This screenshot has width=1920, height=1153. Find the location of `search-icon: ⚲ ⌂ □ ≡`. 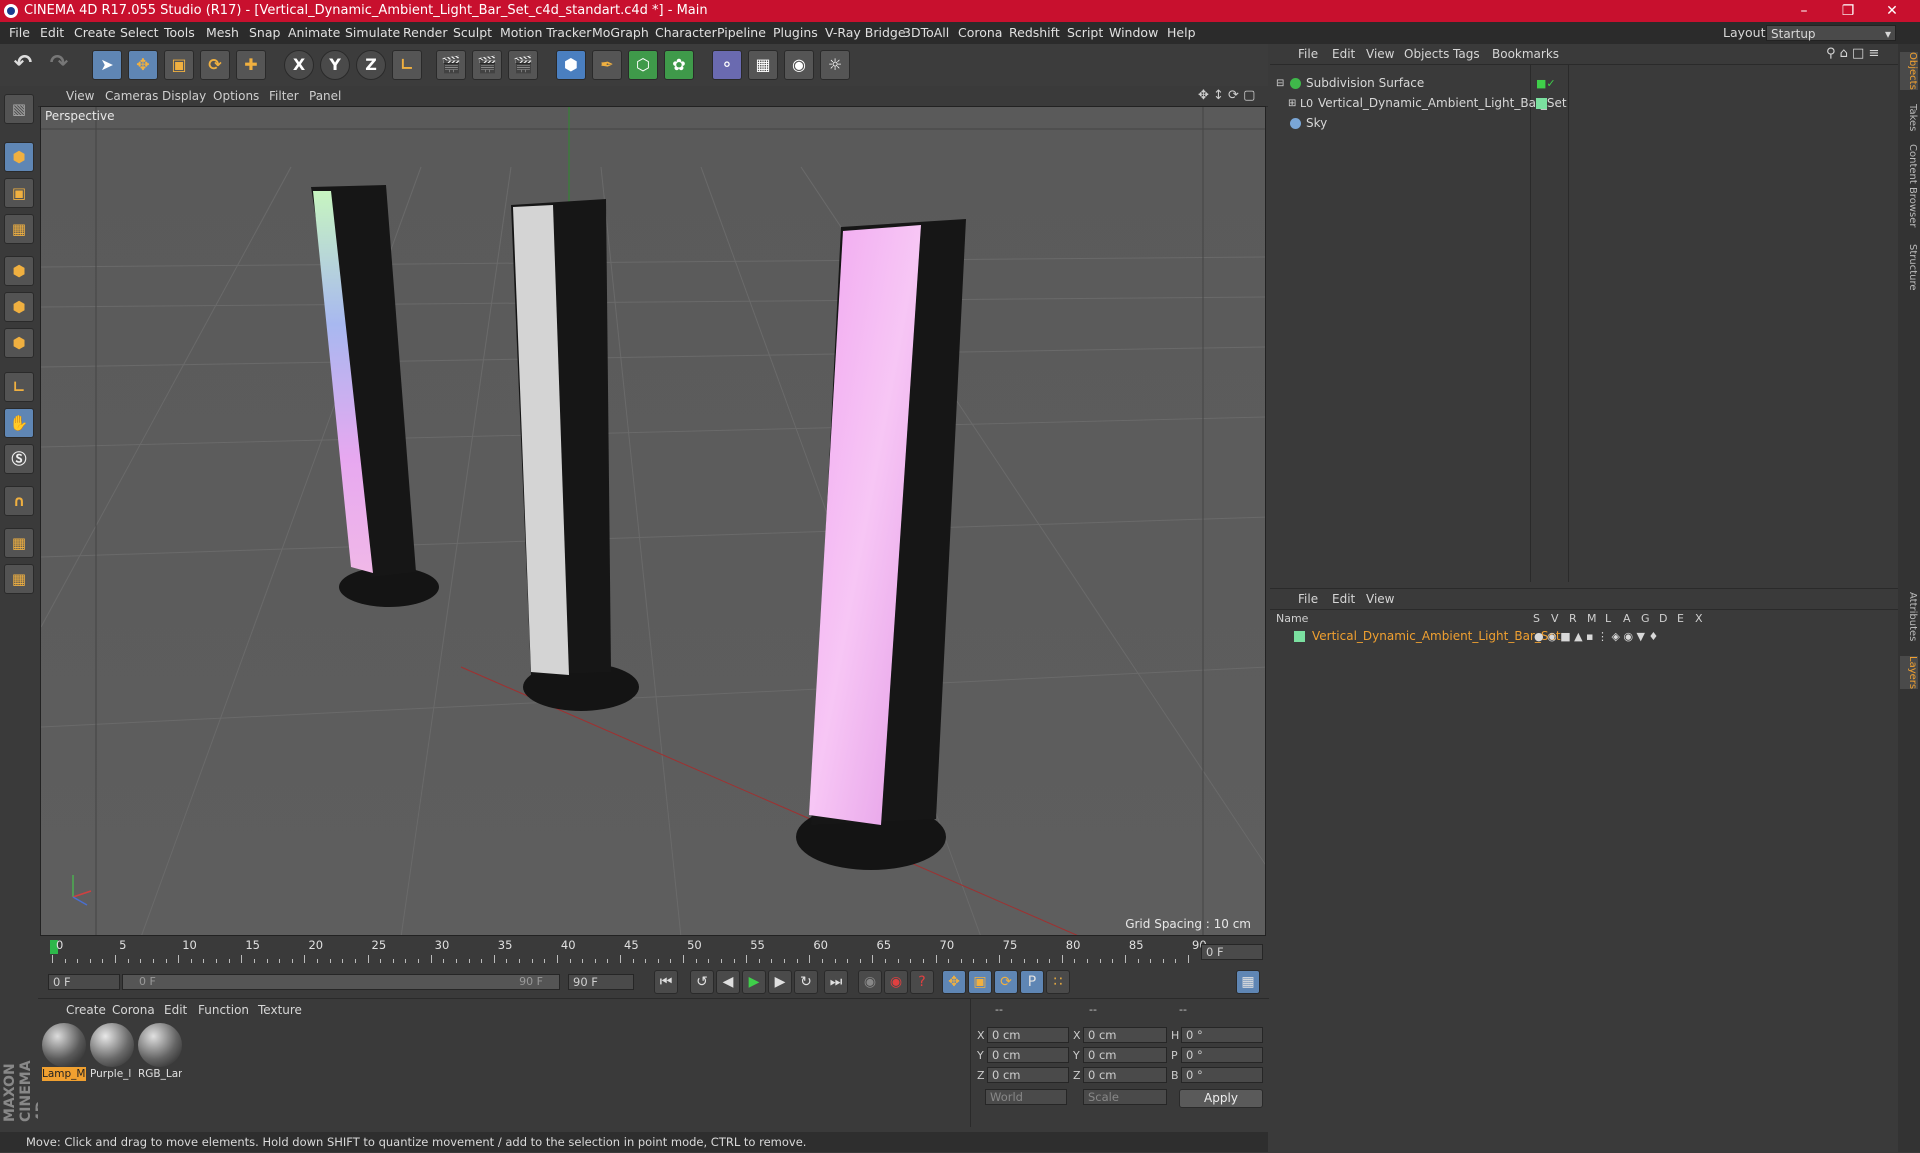

search-icon: ⚲ ⌂ □ ≡ is located at coordinates (1852, 54).